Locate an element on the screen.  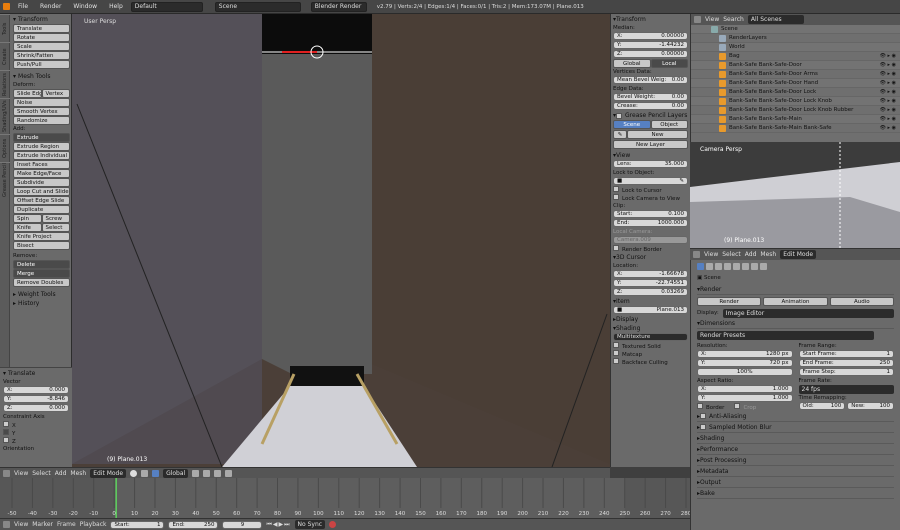
scale-button: Scale is located at coordinates (41, 46).